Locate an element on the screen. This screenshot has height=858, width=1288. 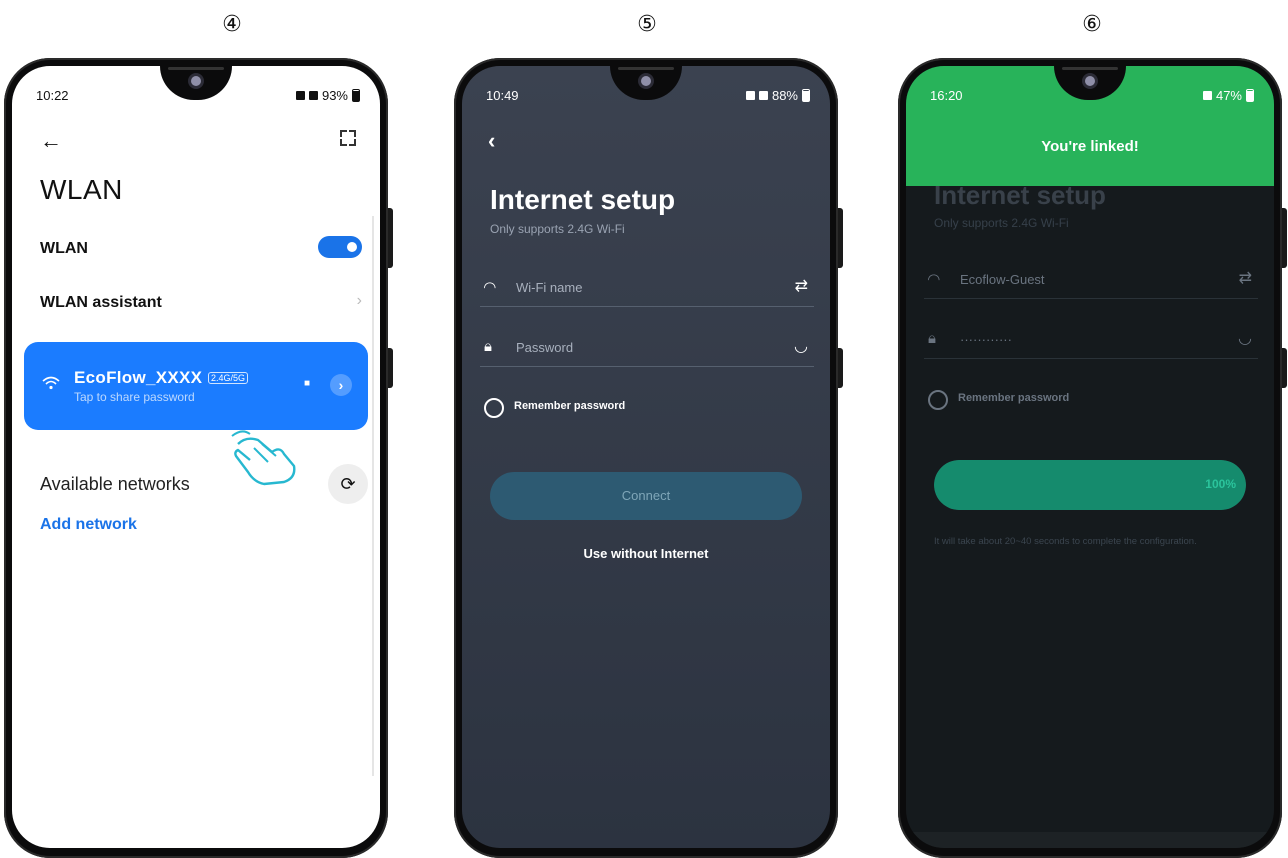
step-number-6: ⑥ is located at coordinates (1092, 24).